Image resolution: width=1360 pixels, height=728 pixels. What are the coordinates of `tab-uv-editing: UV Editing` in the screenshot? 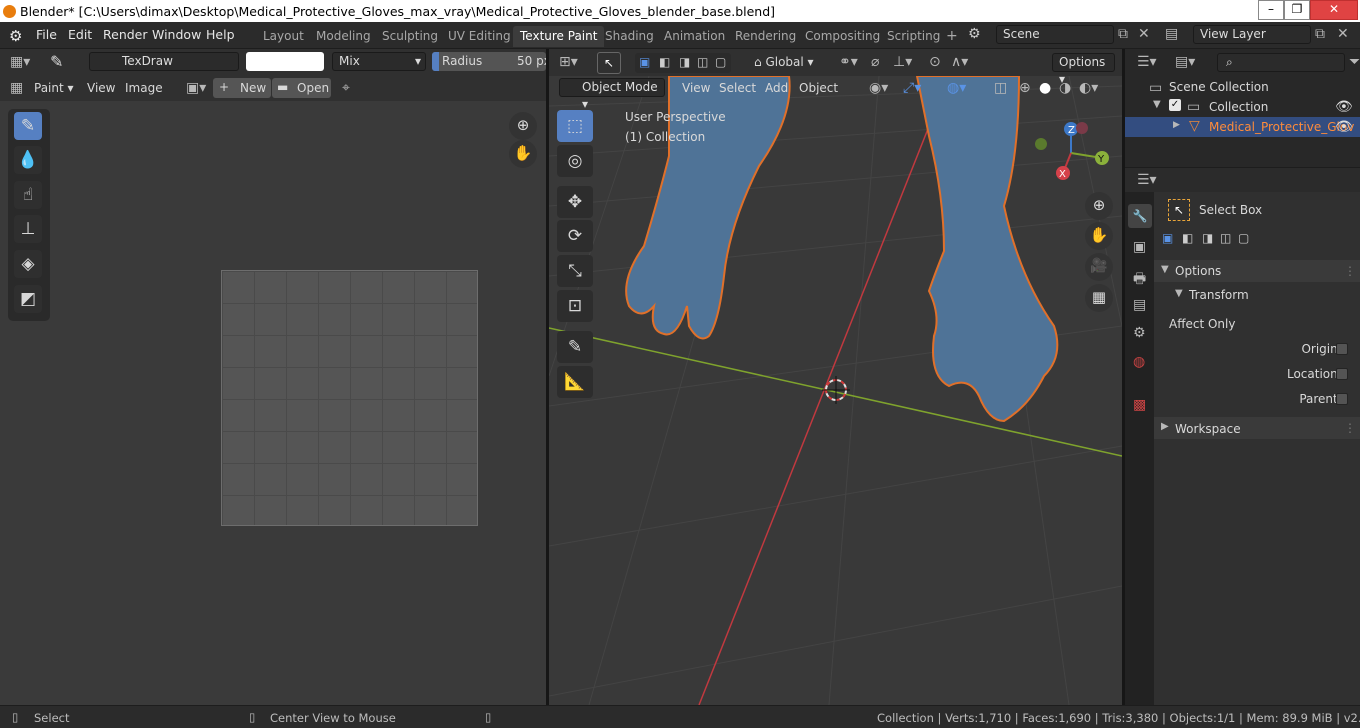 It's located at (479, 36).